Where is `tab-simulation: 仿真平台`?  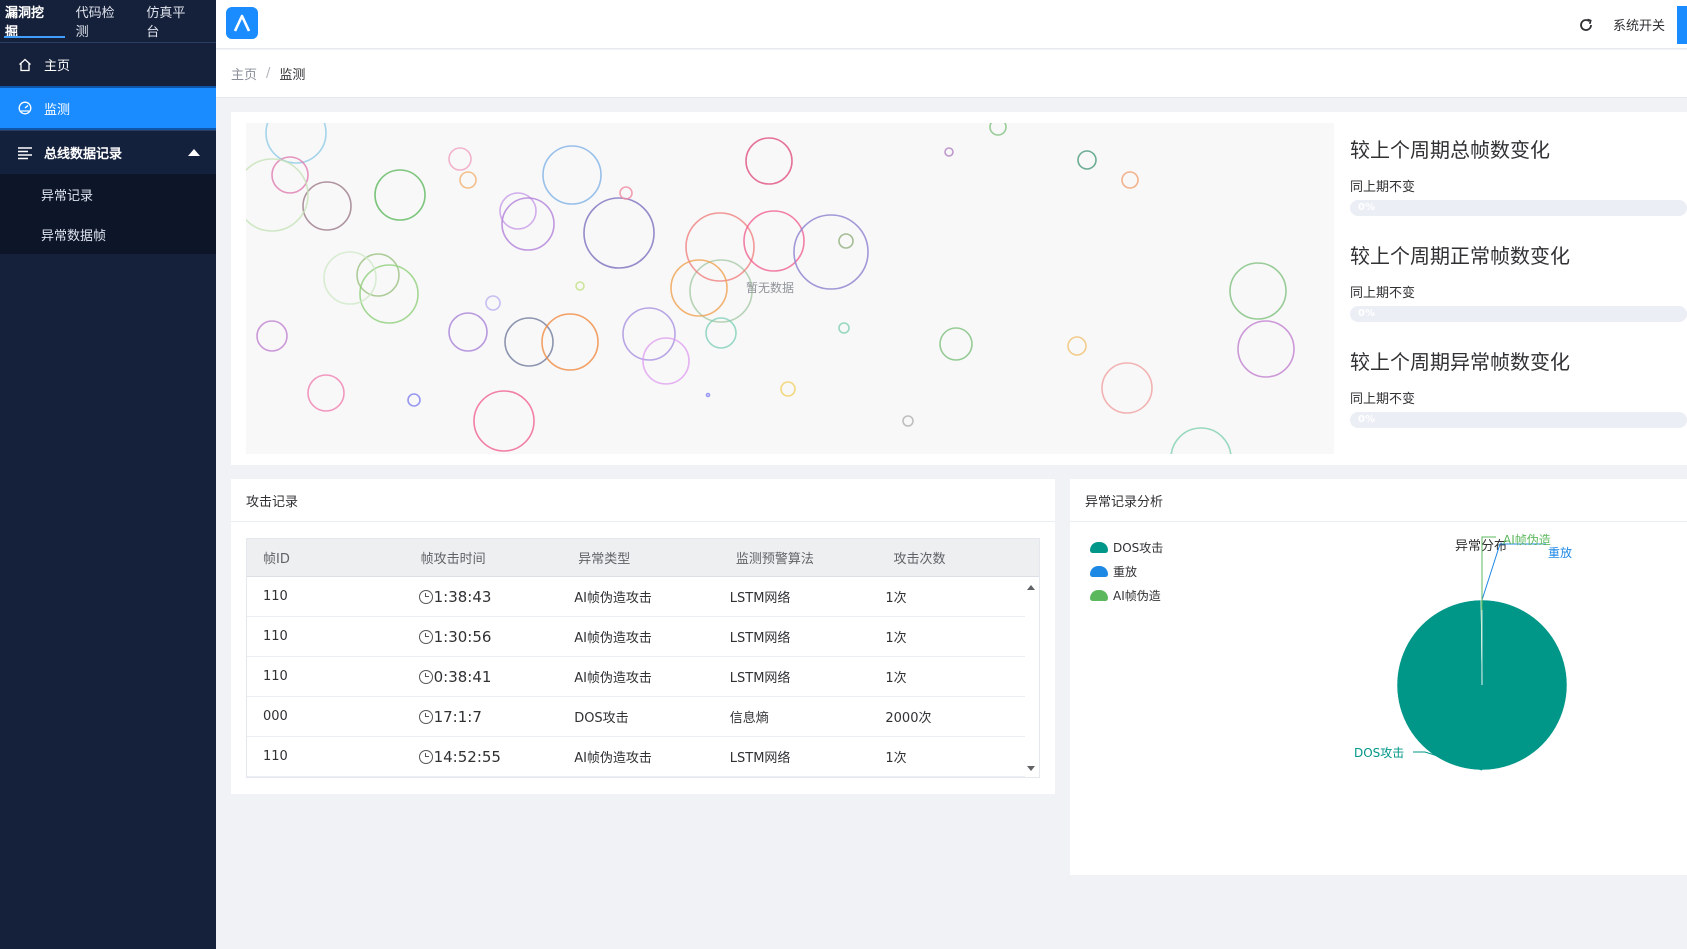 tab-simulation: 仿真平台 is located at coordinates (175, 21).